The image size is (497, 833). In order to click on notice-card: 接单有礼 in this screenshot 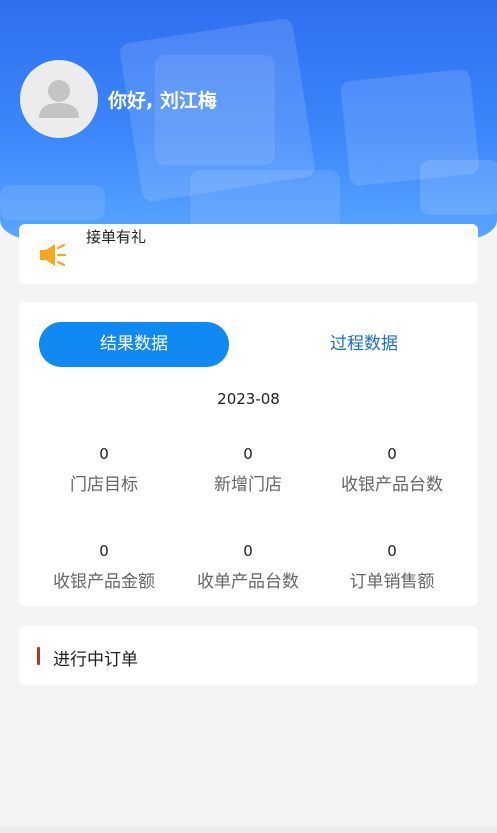, I will do `click(248, 254)`.